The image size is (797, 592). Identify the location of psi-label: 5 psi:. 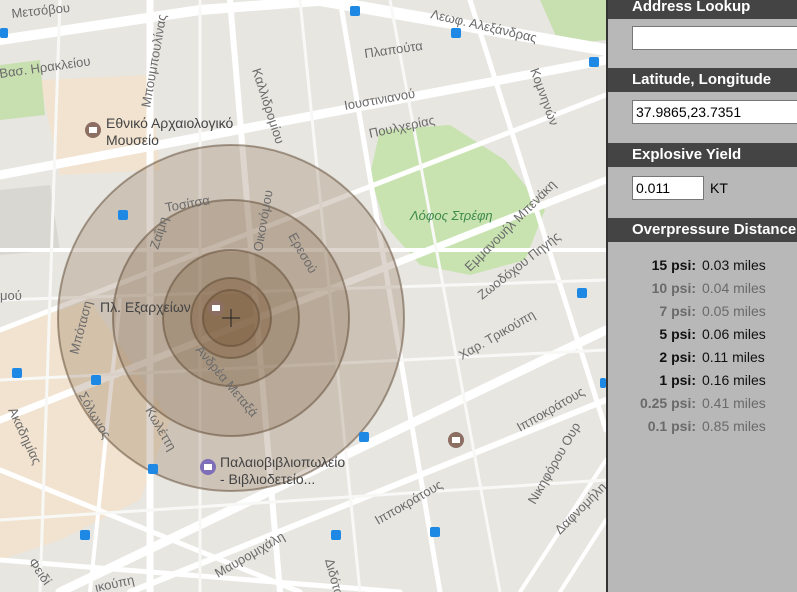
(677, 334).